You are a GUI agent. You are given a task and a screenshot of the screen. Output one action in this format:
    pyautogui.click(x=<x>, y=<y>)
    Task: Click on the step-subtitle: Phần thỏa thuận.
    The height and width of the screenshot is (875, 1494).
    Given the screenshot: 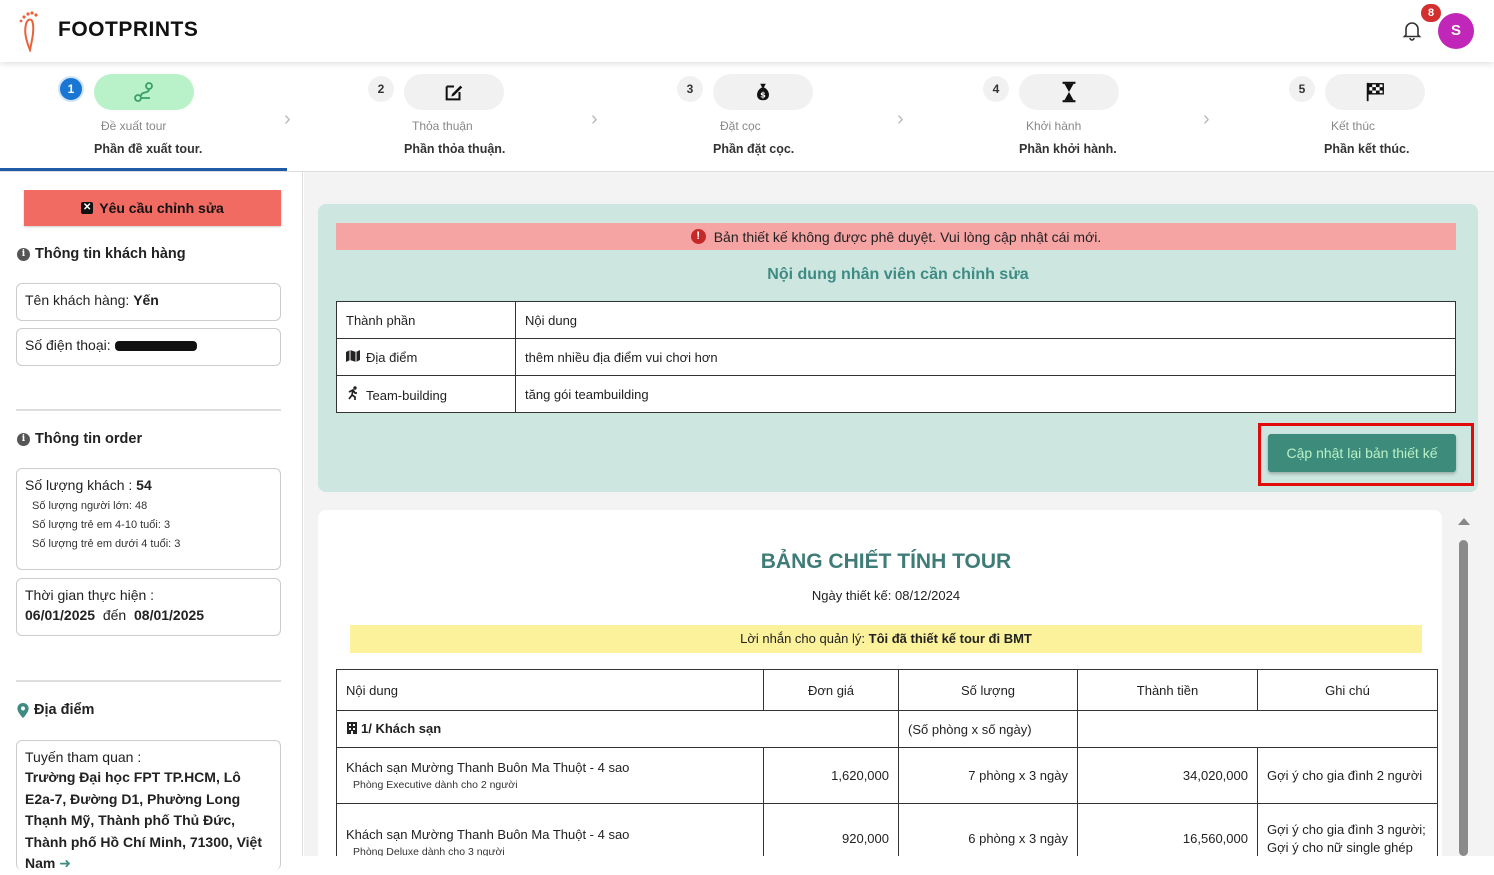 What is the action you would take?
    pyautogui.click(x=455, y=149)
    